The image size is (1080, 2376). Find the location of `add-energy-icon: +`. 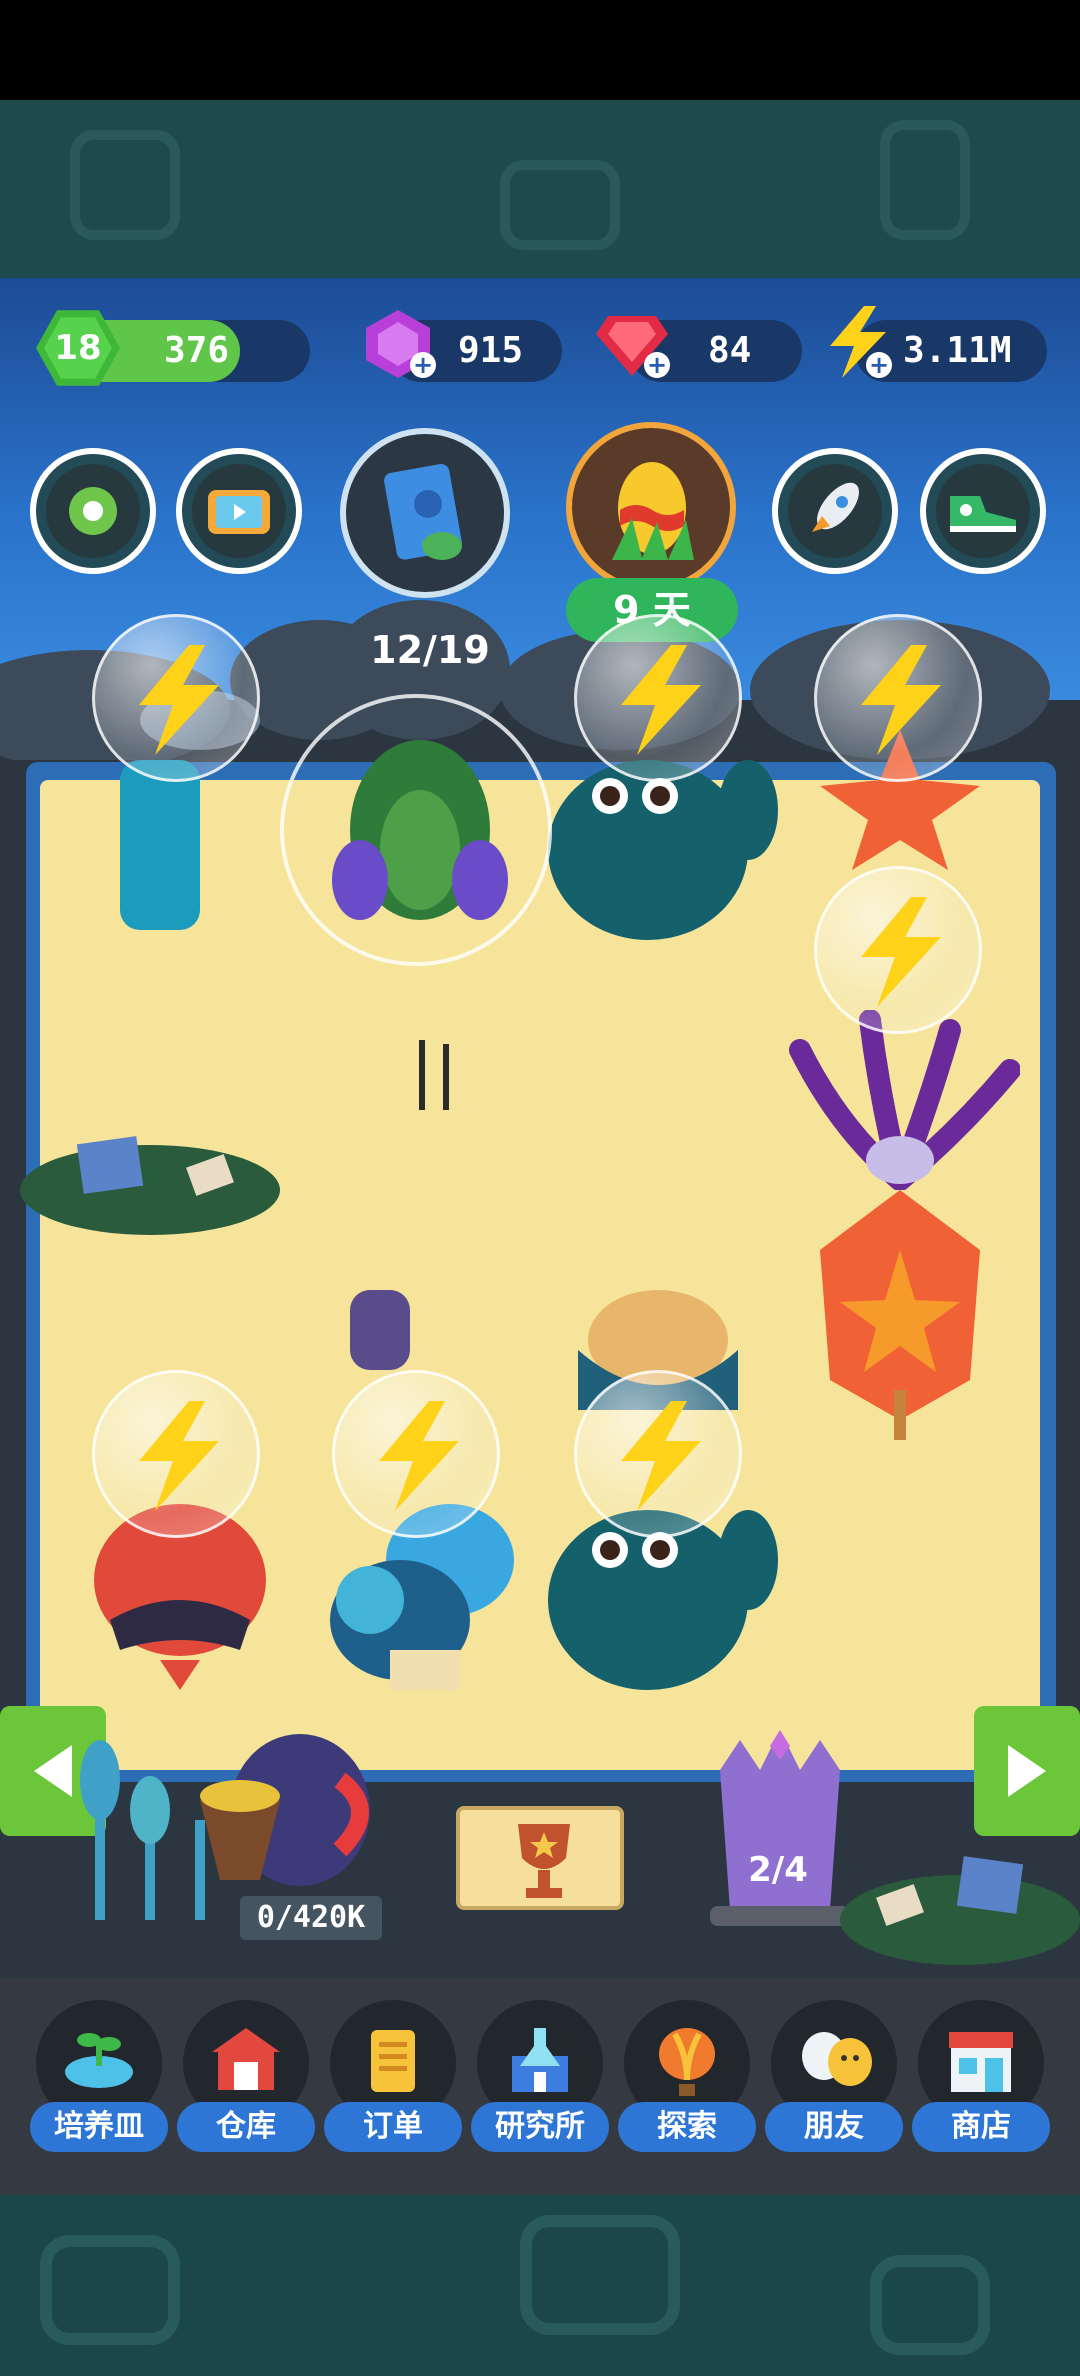

add-energy-icon: + is located at coordinates (879, 365).